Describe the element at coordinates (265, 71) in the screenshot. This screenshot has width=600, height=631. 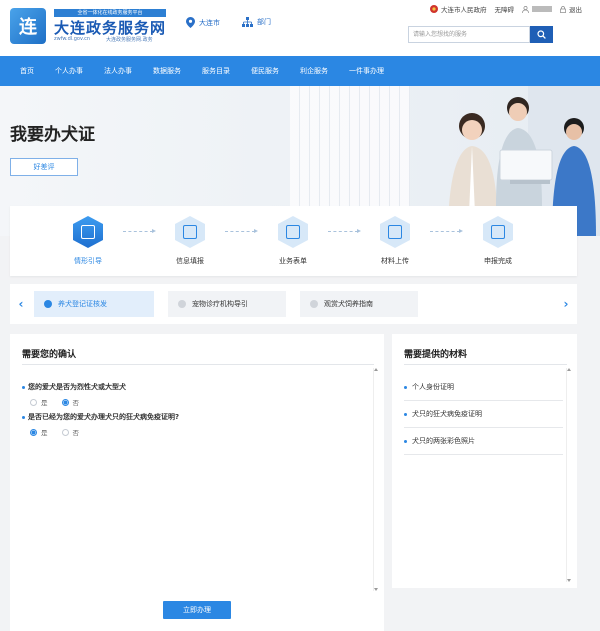
I see `nav-public-service: 便民服务` at that location.